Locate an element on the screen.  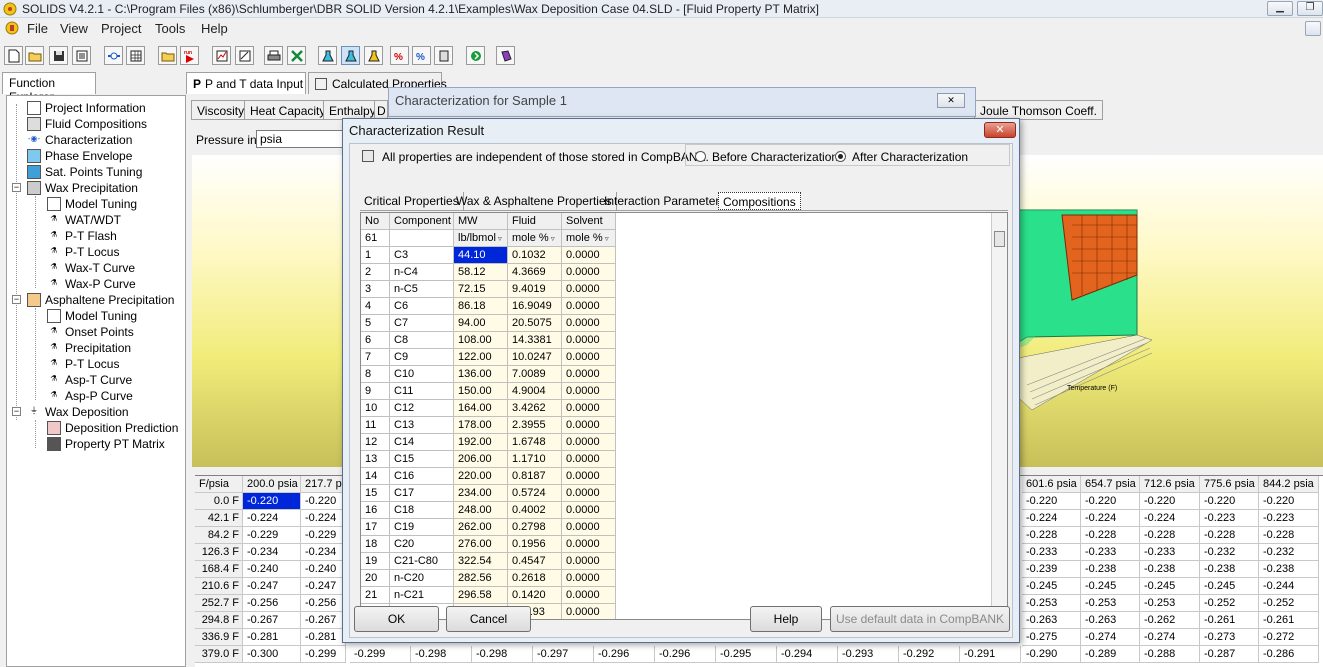
tab-critical-properties: Critical Properties is located at coordinates (412, 201).